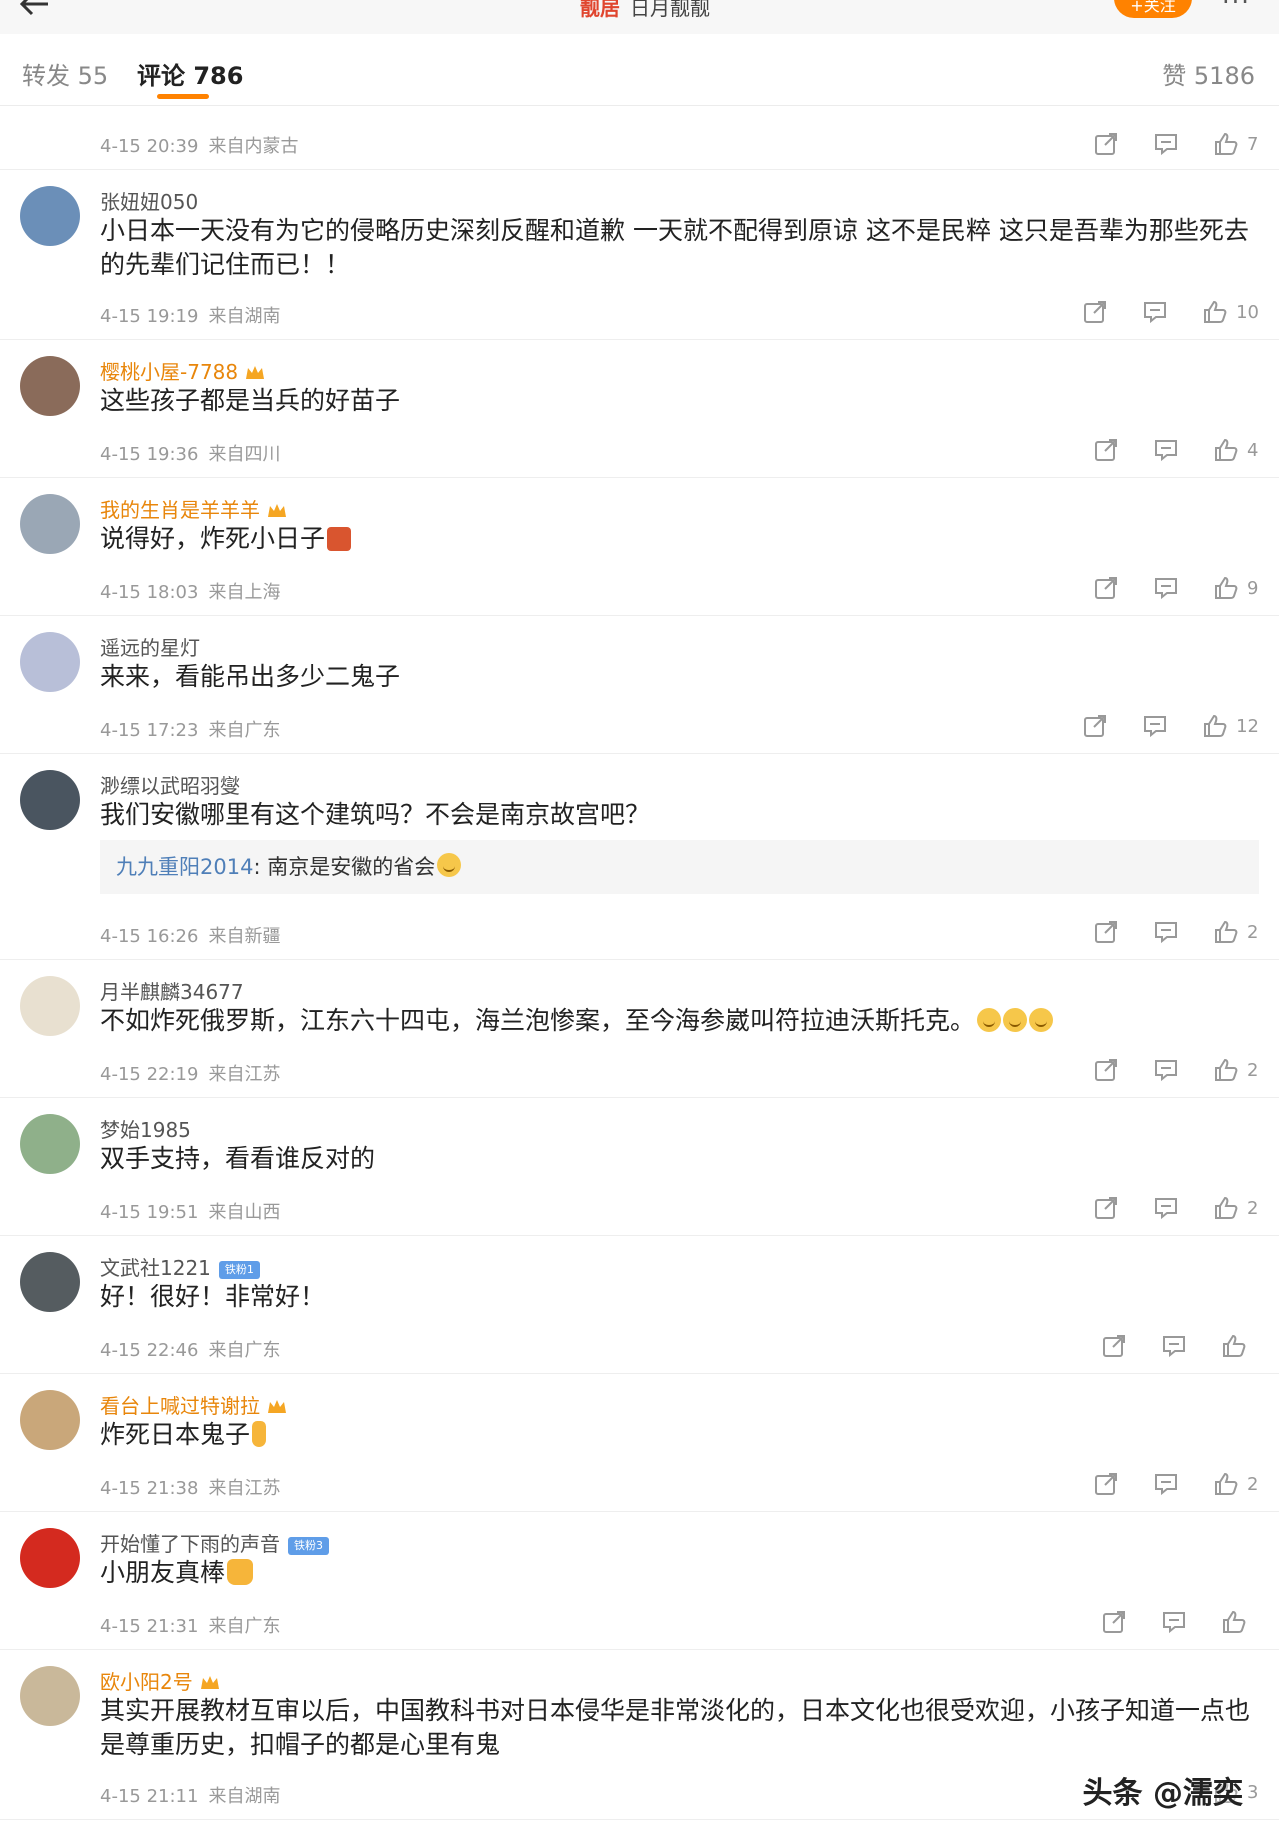  Describe the element at coordinates (639, 1443) in the screenshot. I see `comment-item: 看台上喊过特谢拉 炸死日本鬼子 4-15 21:38 来自江苏 2` at that location.